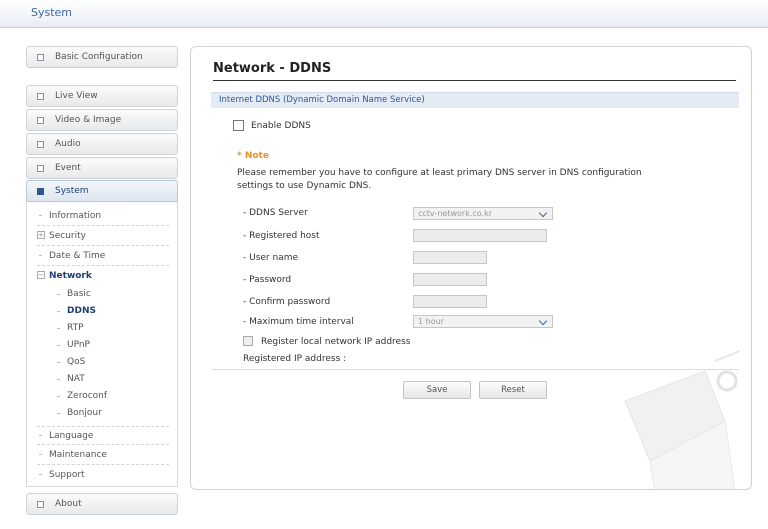  Describe the element at coordinates (78, 455) in the screenshot. I see `subitem-label: Maintenance` at that location.